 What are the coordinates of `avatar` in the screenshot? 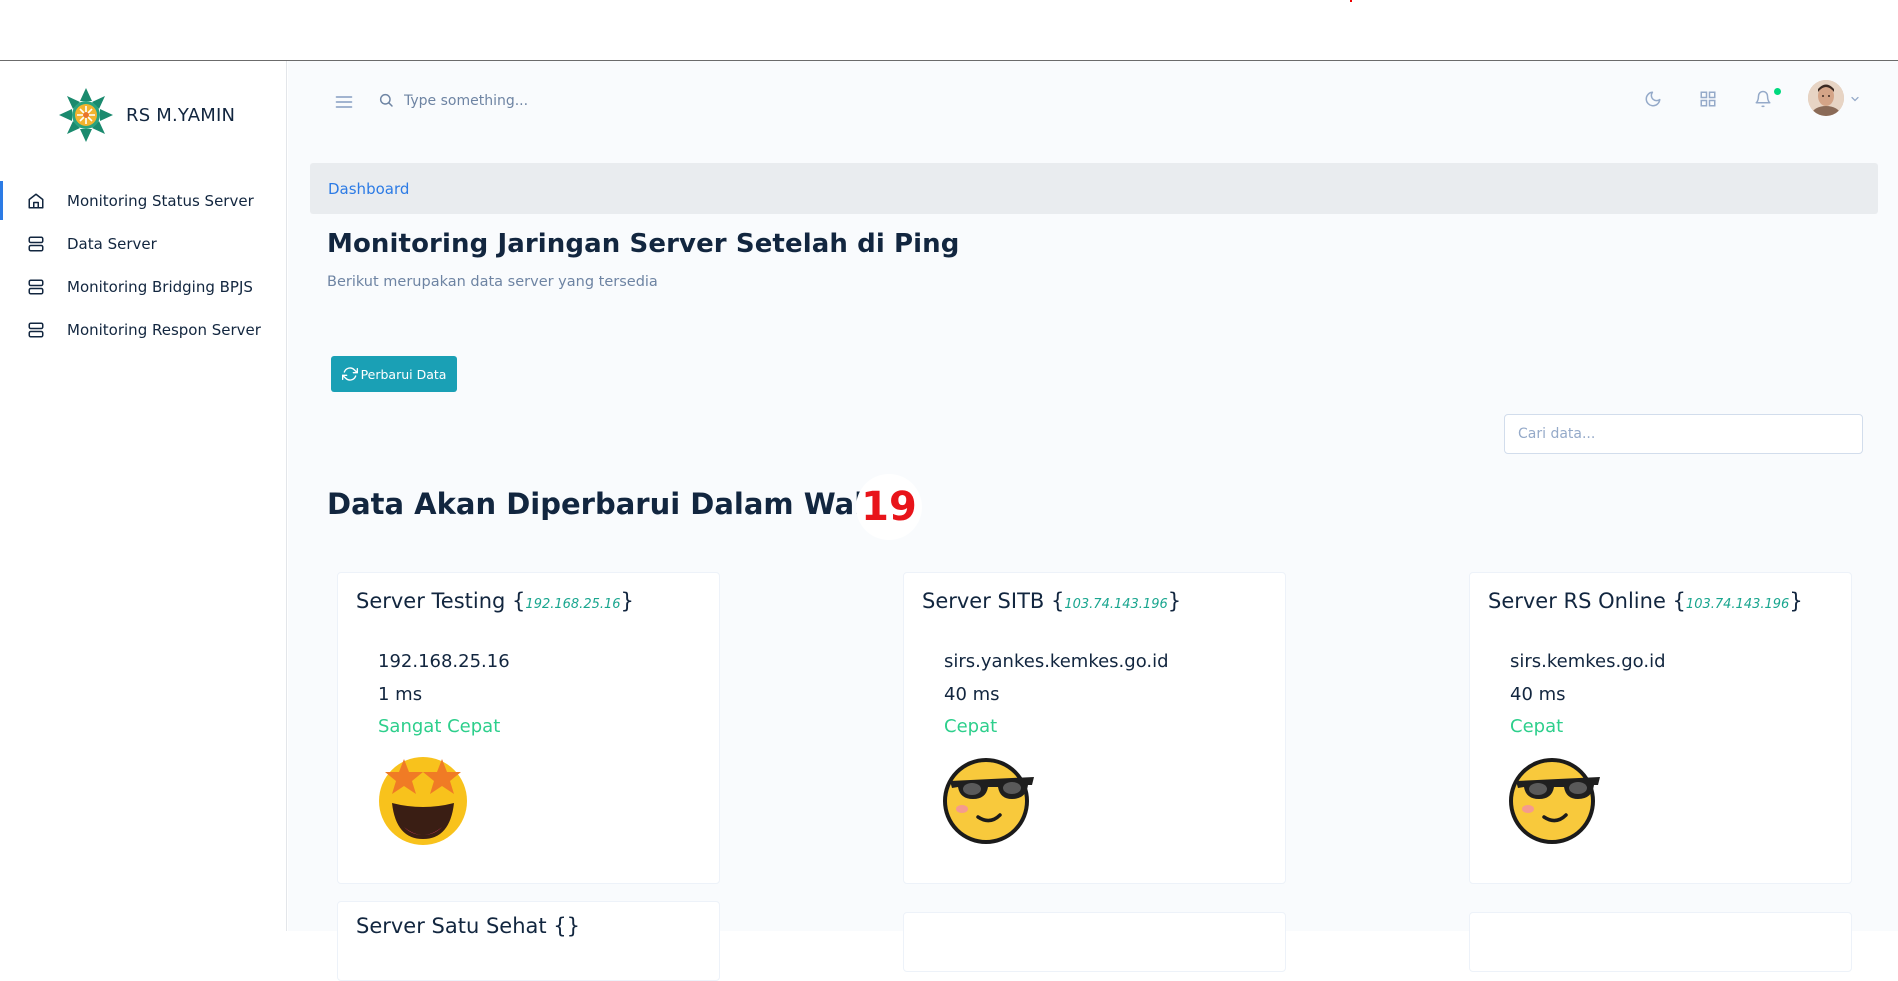 It's located at (1826, 98).